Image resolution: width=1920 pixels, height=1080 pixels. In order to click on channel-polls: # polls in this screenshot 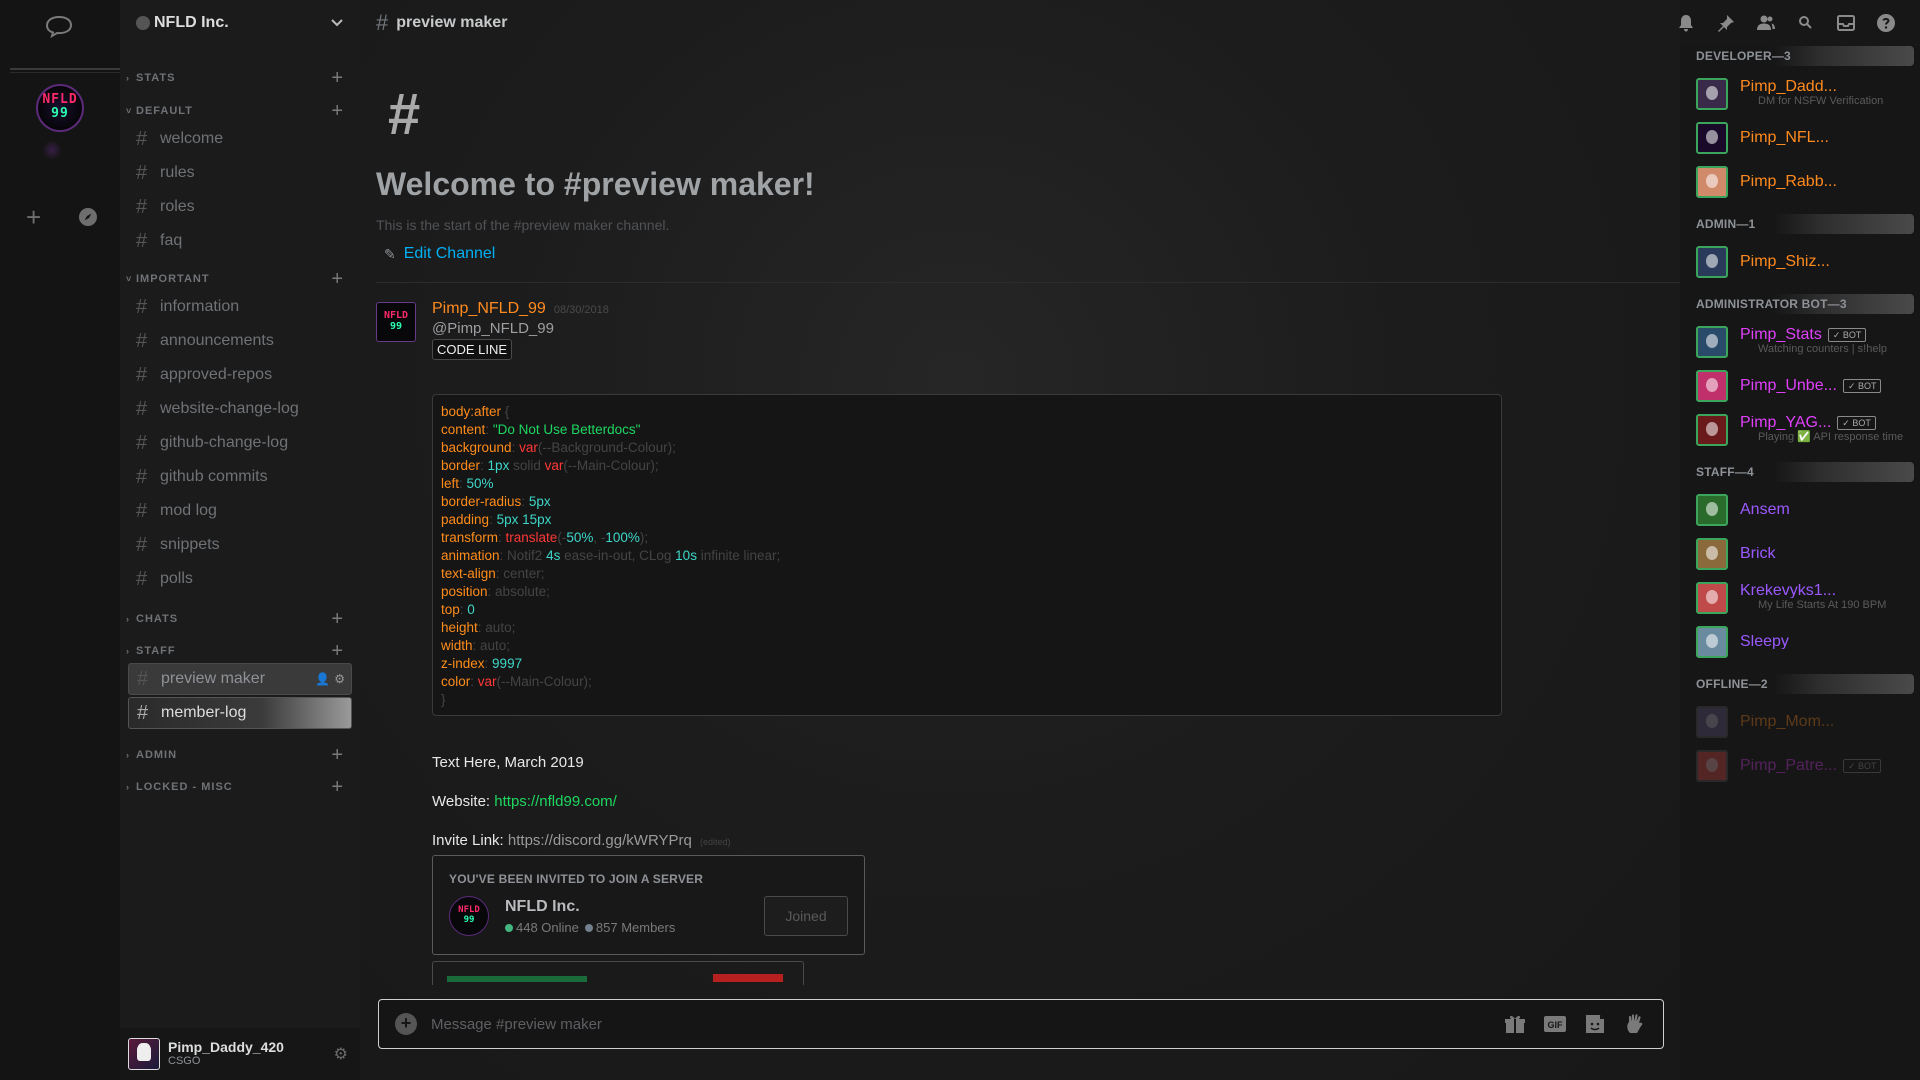, I will do `click(240, 579)`.